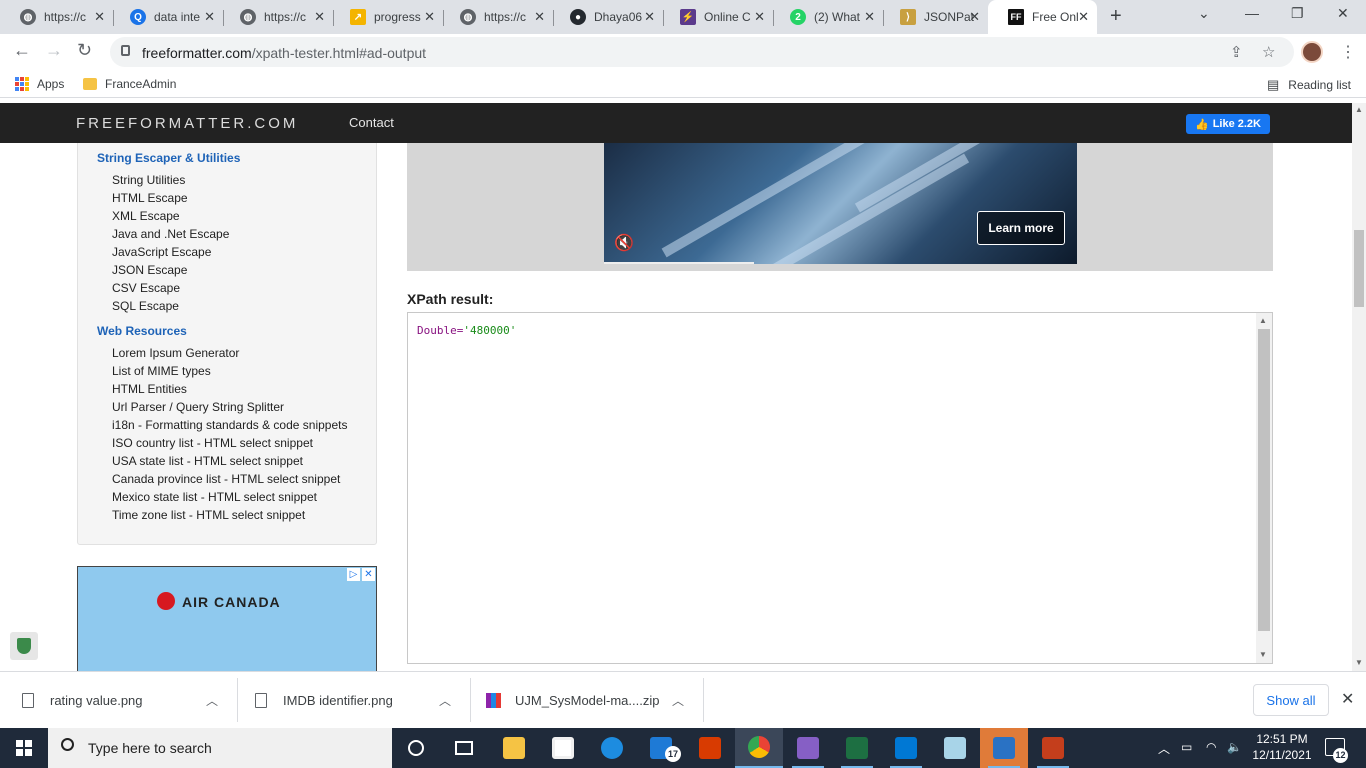  Describe the element at coordinates (416, 748) in the screenshot. I see `cortana-icon` at that location.